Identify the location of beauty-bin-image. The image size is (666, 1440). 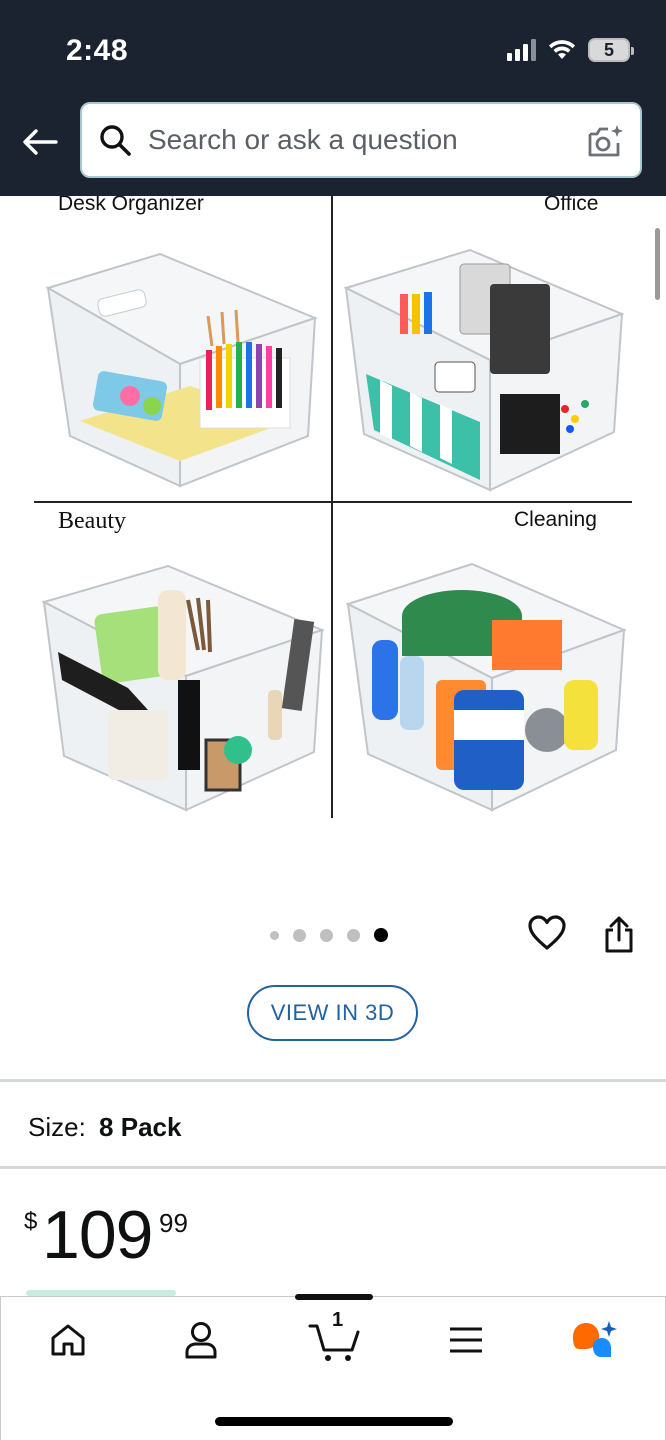
(183, 688).